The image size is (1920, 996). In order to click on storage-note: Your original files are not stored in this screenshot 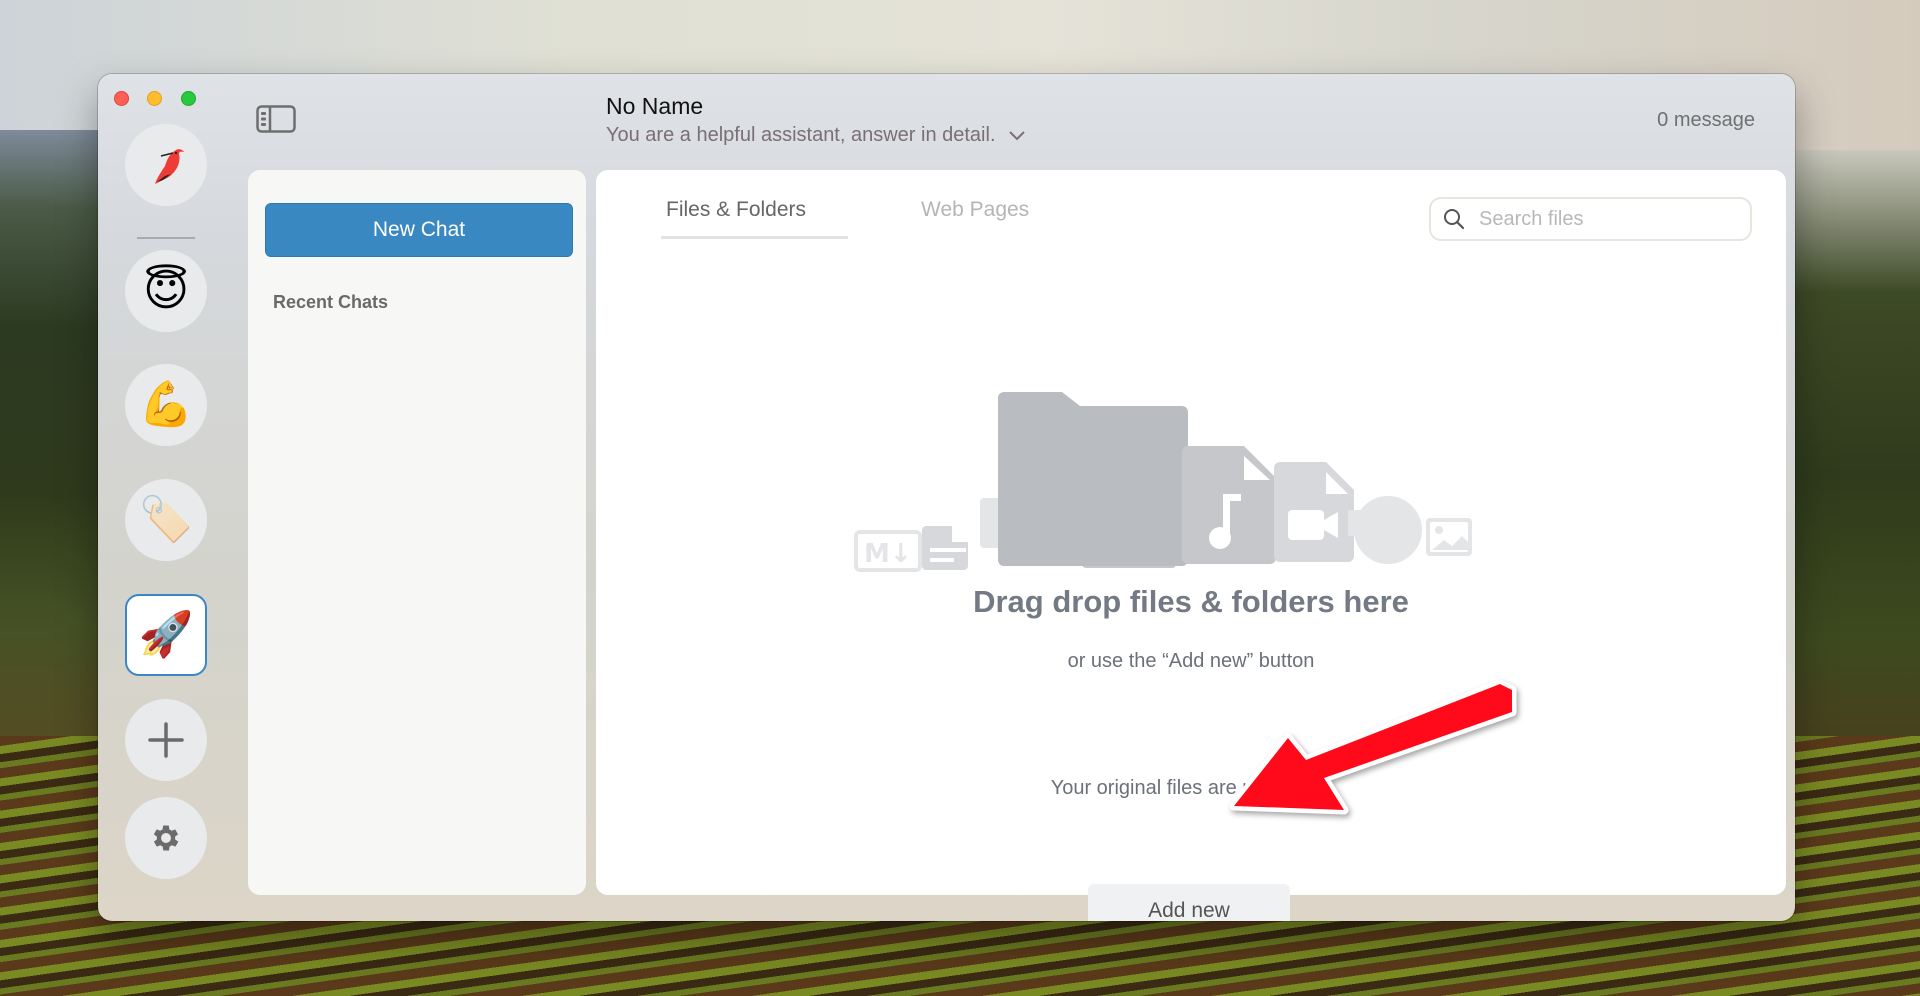, I will do `click(1191, 788)`.